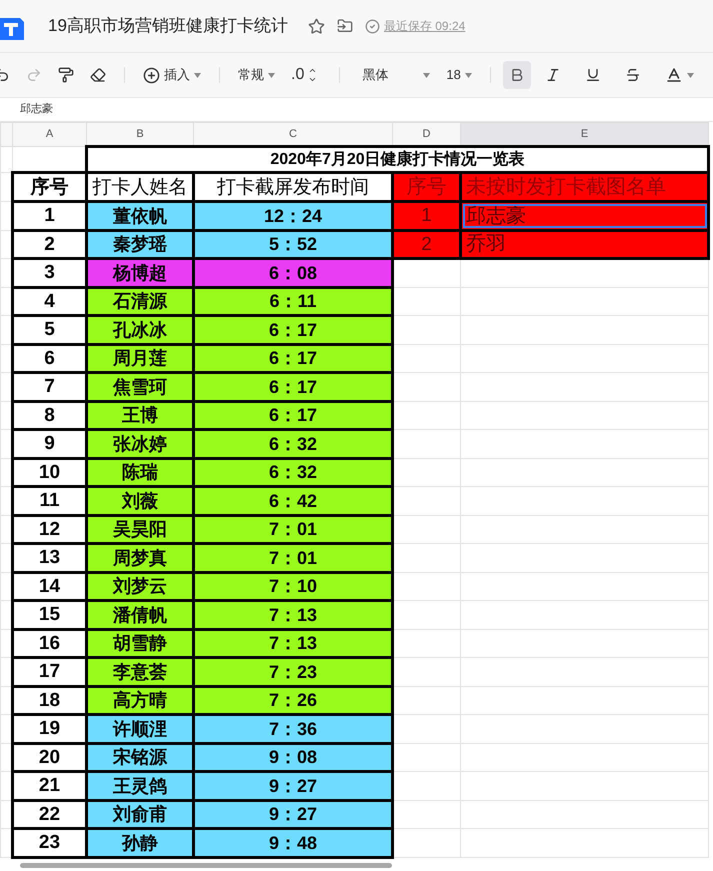  I want to click on table-cell: 22, so click(49, 814).